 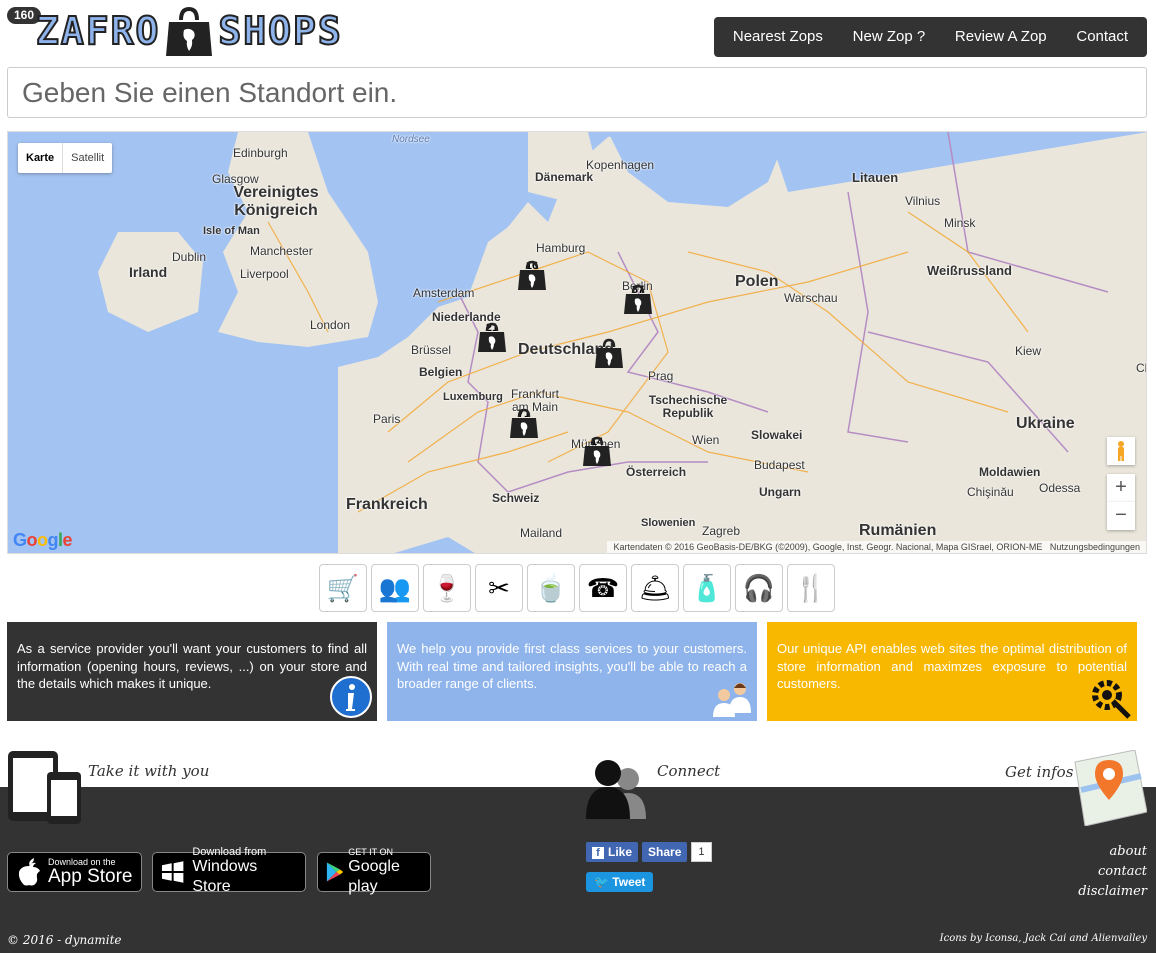 What do you see at coordinates (1112, 892) in the screenshot?
I see `disclaimer-link: disclaimer` at bounding box center [1112, 892].